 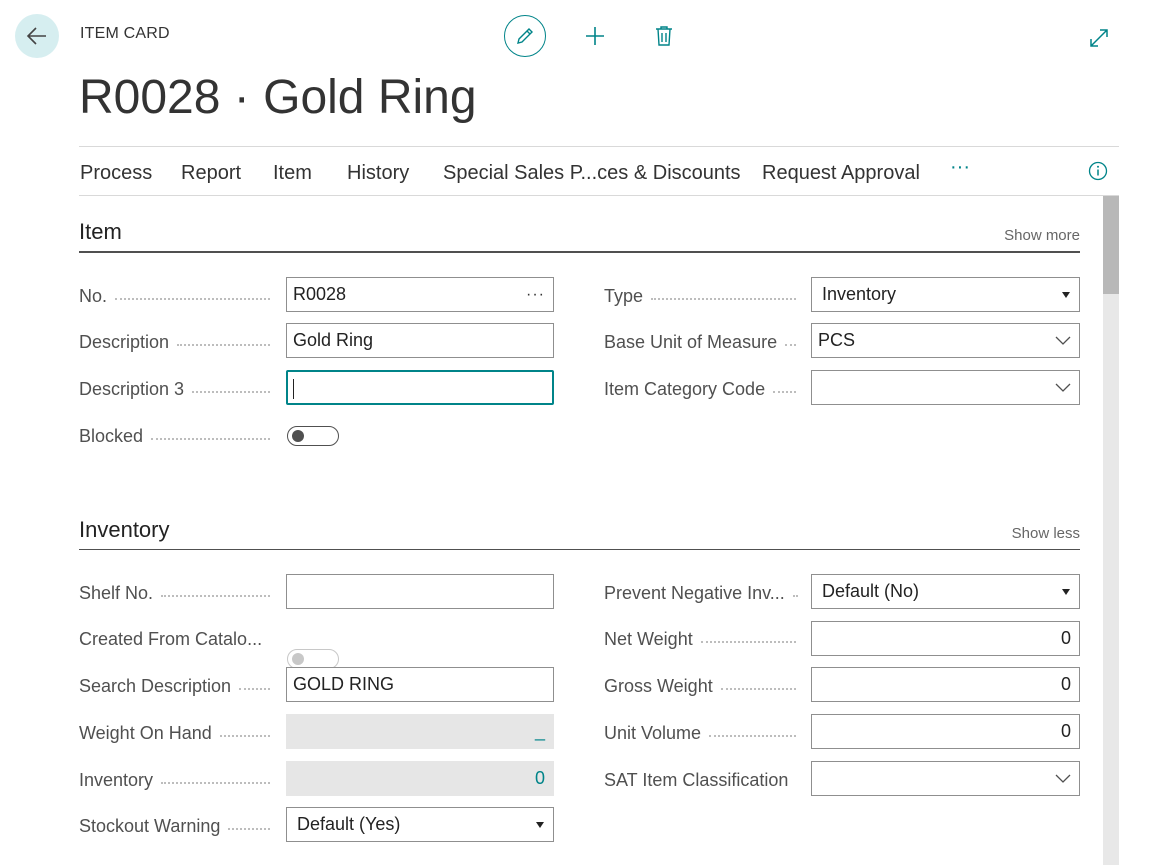 I want to click on unit-volume-field: 0, so click(x=945, y=731).